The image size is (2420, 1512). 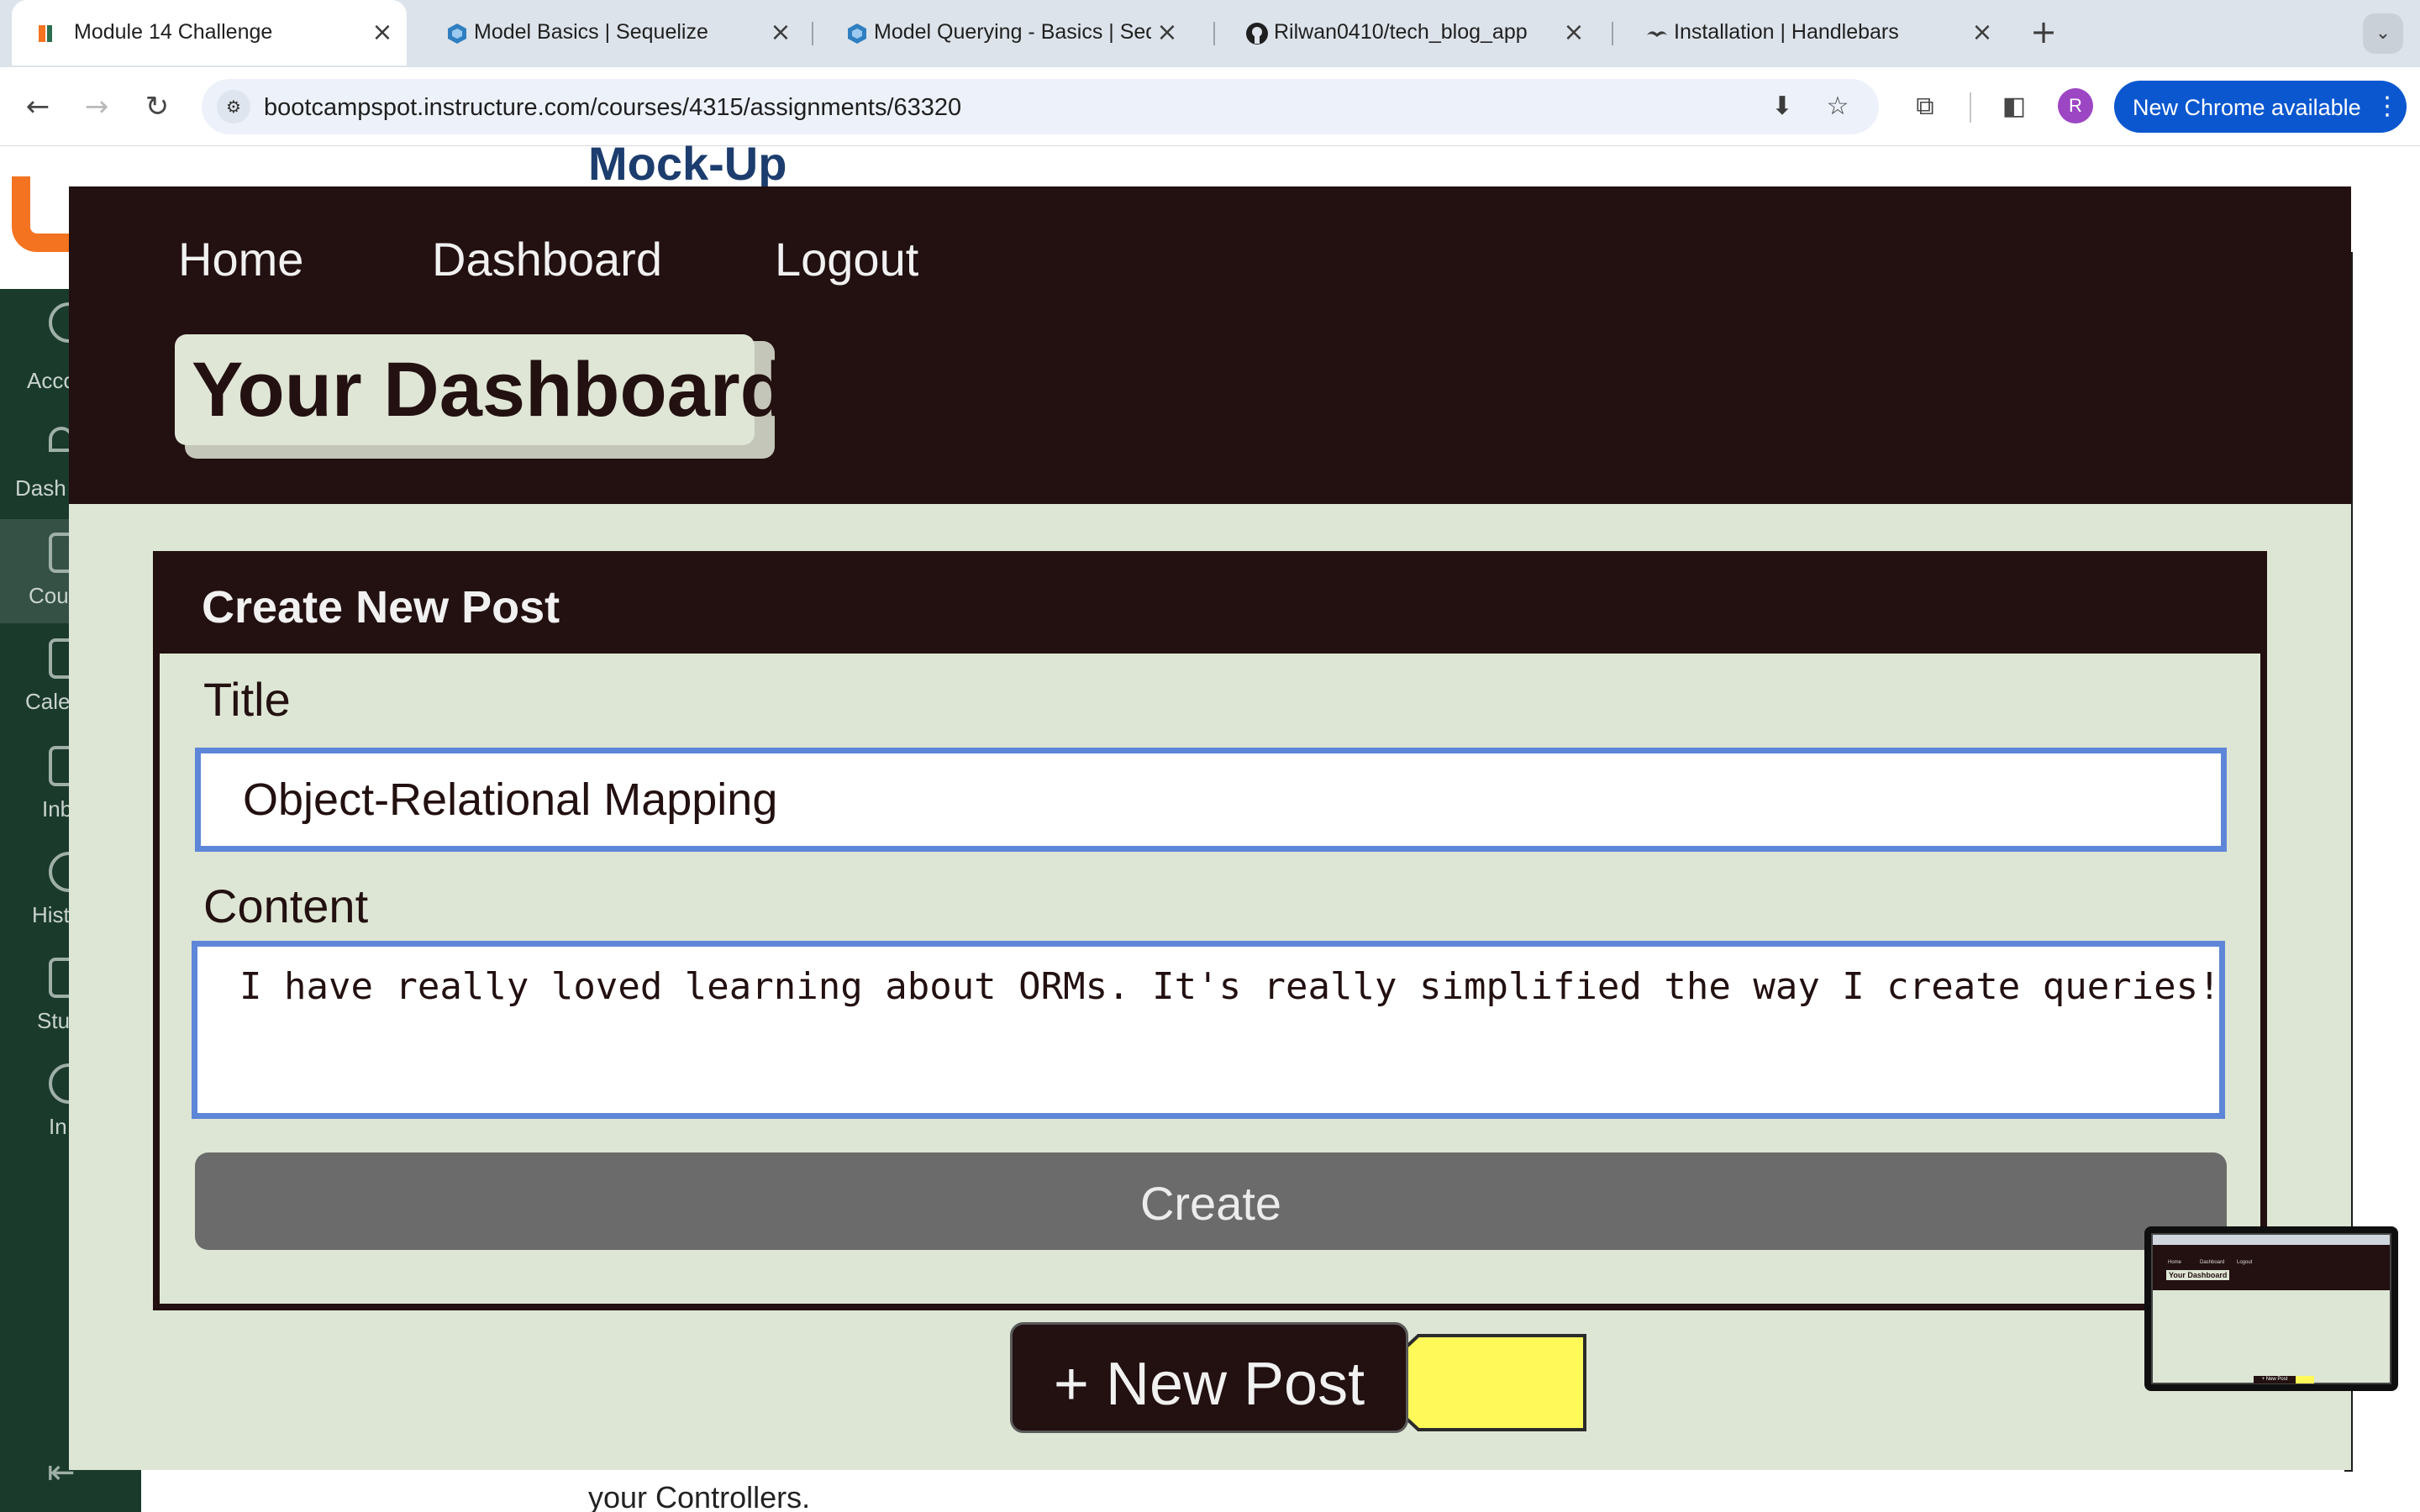 I want to click on thumbnail-new-post: + New Post, so click(x=2275, y=1379).